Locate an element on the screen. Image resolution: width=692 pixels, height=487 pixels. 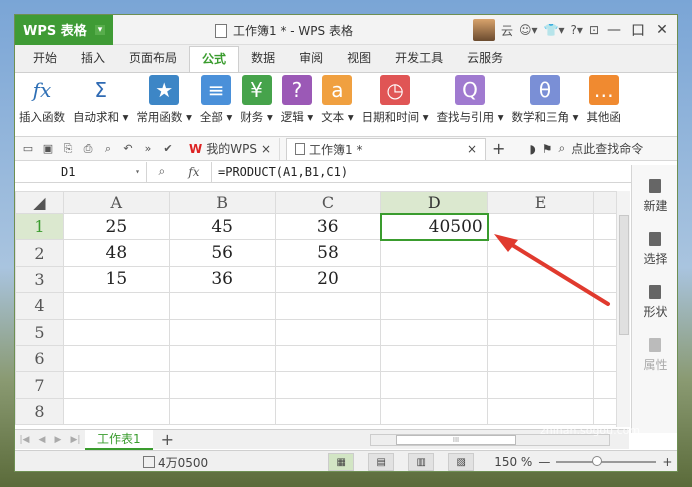
help-icon: ?▾ is located at coordinates (577, 30).